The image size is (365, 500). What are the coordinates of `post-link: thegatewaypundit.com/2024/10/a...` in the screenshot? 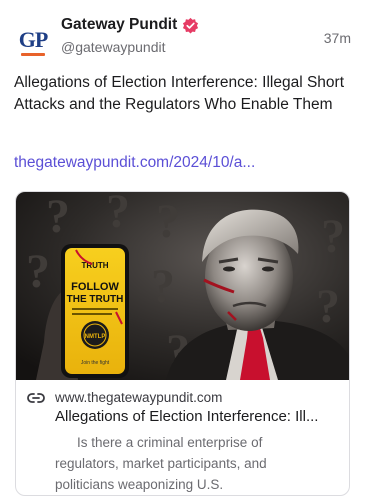 It's located at (134, 163).